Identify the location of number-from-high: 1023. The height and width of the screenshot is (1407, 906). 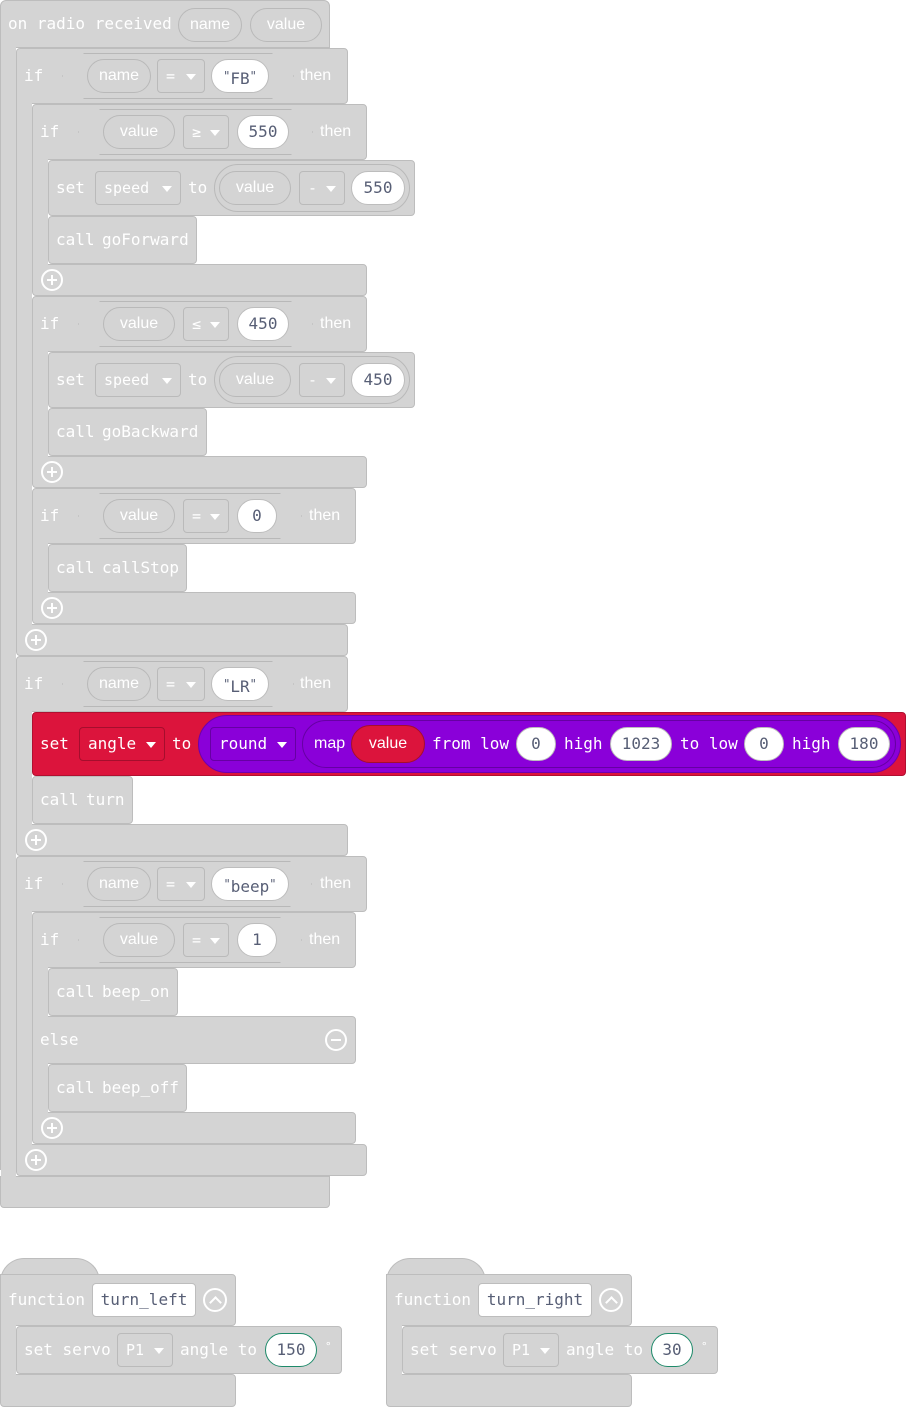
(641, 744).